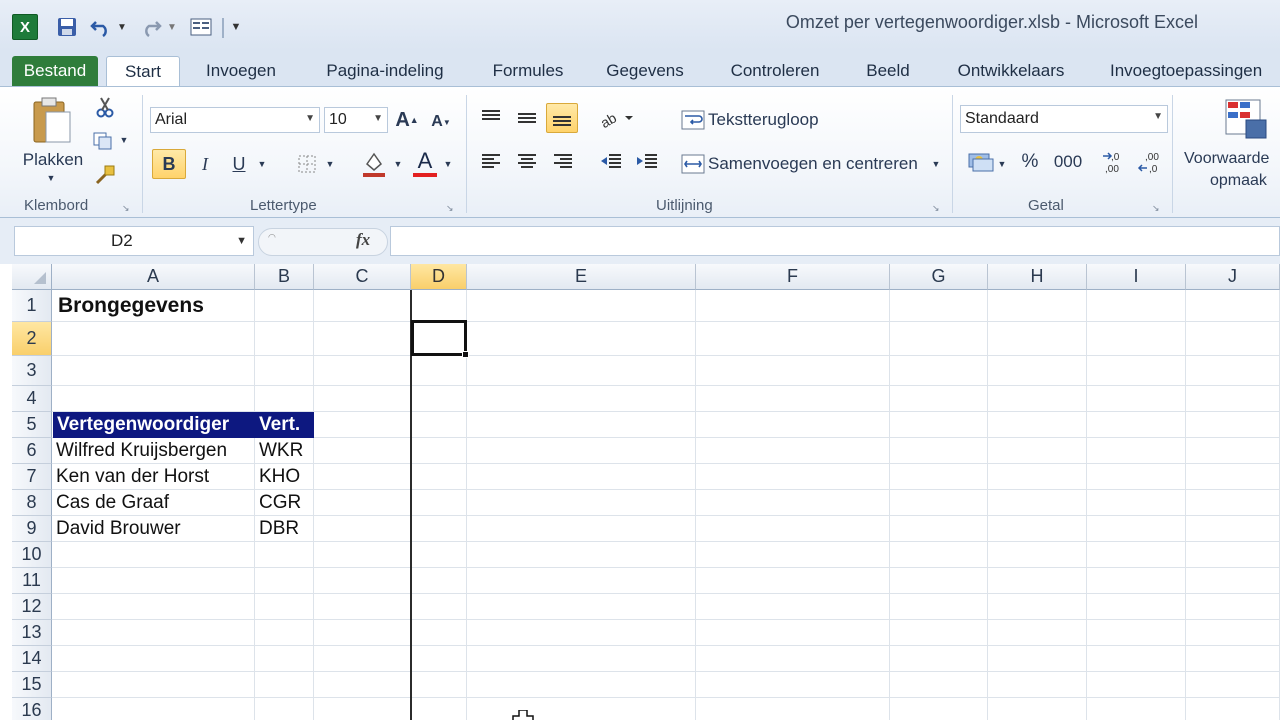 Image resolution: width=1280 pixels, height=720 pixels. I want to click on save-icon, so click(67, 27).